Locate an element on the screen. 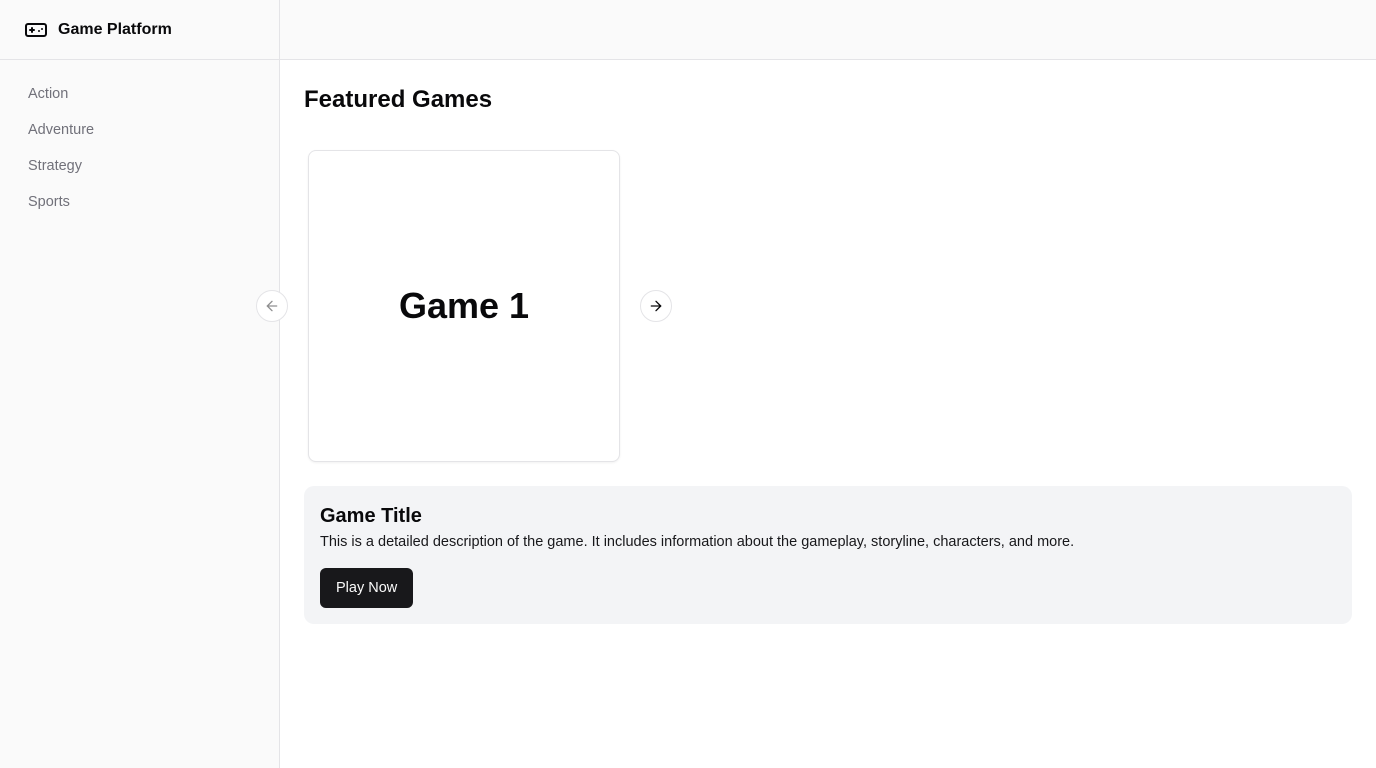 The height and width of the screenshot is (768, 1376). arrow-right-icon is located at coordinates (656, 306).